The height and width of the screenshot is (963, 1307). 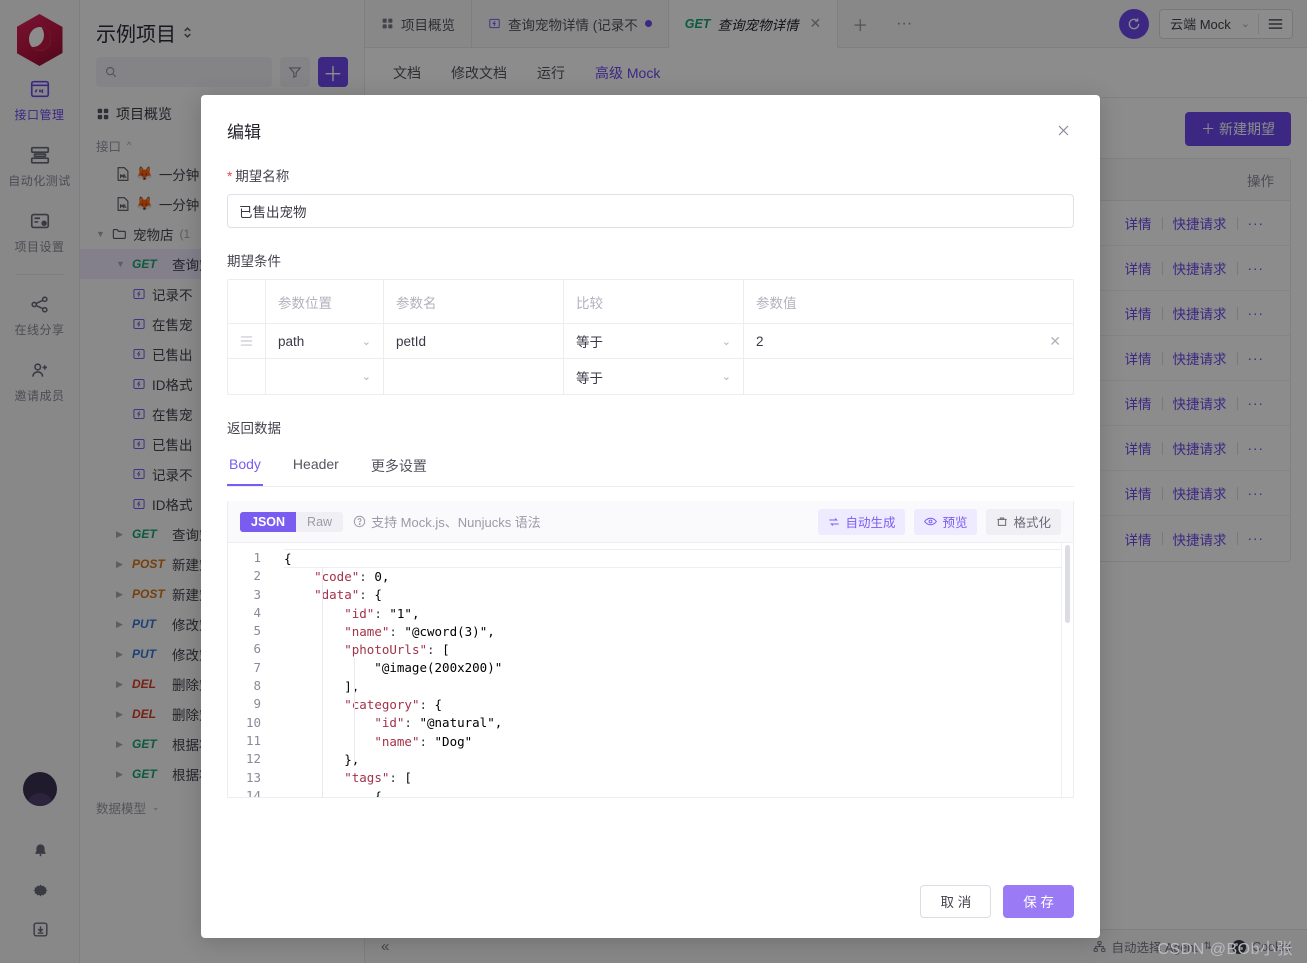 I want to click on syntax-hint: 支持 Mock.js、Nunjucks 语法, so click(x=447, y=521).